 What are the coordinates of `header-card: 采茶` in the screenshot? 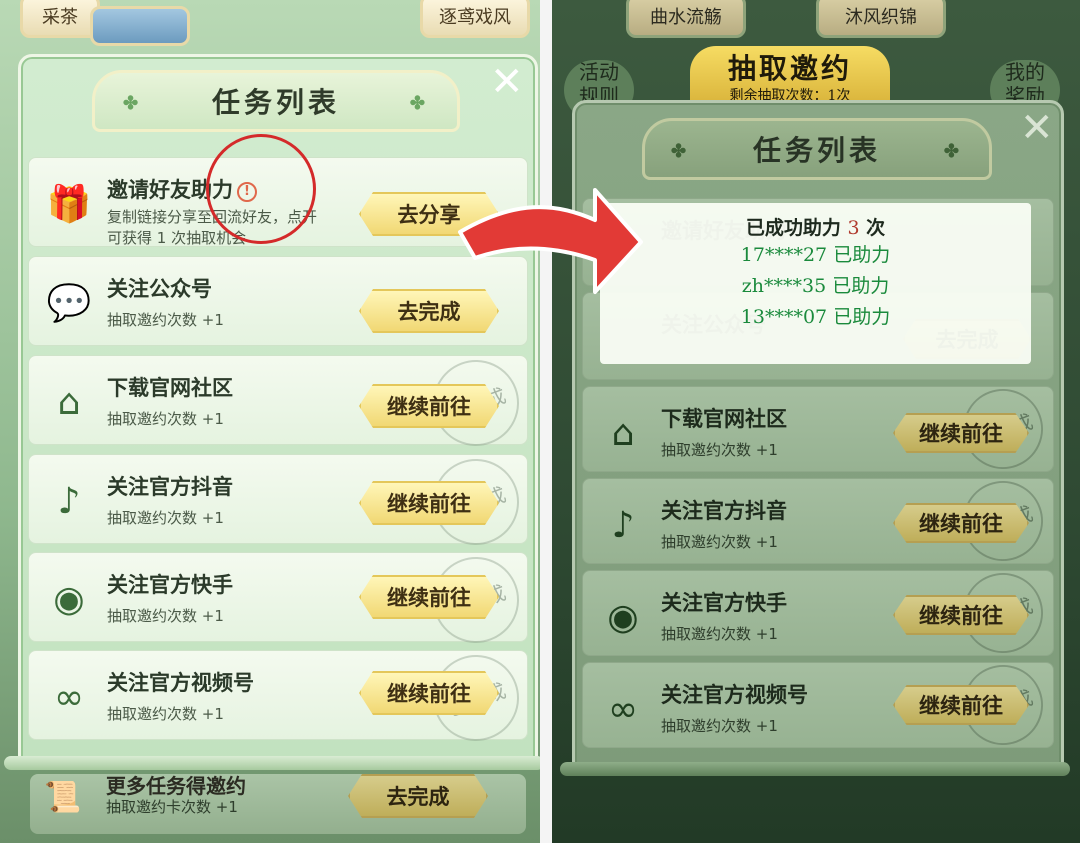 It's located at (60, 19).